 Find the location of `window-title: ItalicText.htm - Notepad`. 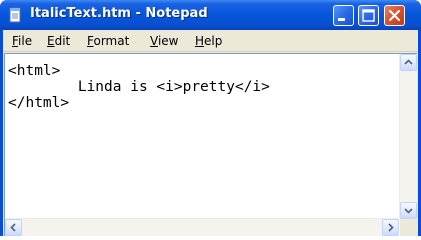

window-title: ItalicText.htm - Notepad is located at coordinates (119, 13).